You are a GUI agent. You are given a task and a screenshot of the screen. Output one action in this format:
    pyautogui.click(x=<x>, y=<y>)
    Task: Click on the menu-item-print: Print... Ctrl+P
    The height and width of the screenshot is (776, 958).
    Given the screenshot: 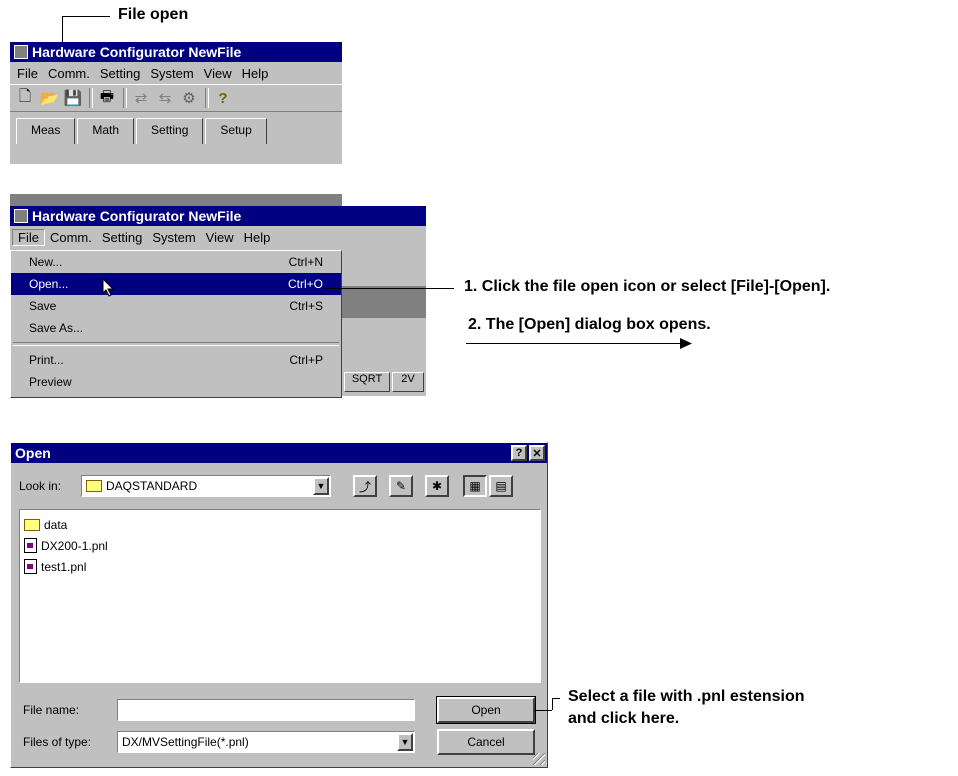 What is the action you would take?
    pyautogui.click(x=176, y=360)
    